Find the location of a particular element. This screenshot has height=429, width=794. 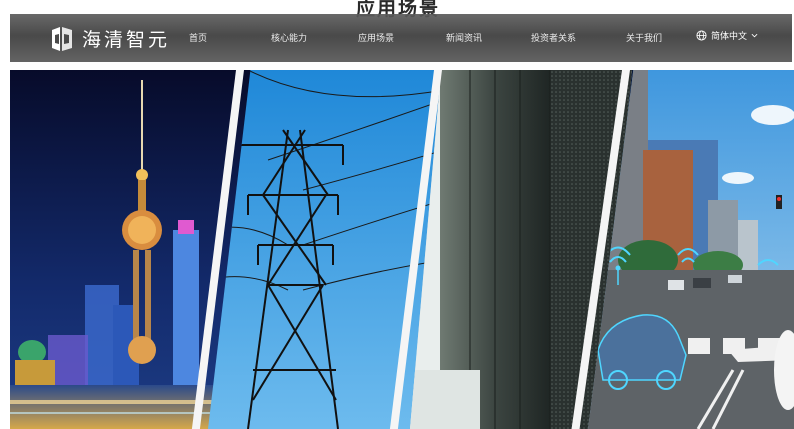

nav-item-investor-relations: 投资者关系 is located at coordinates (553, 37).